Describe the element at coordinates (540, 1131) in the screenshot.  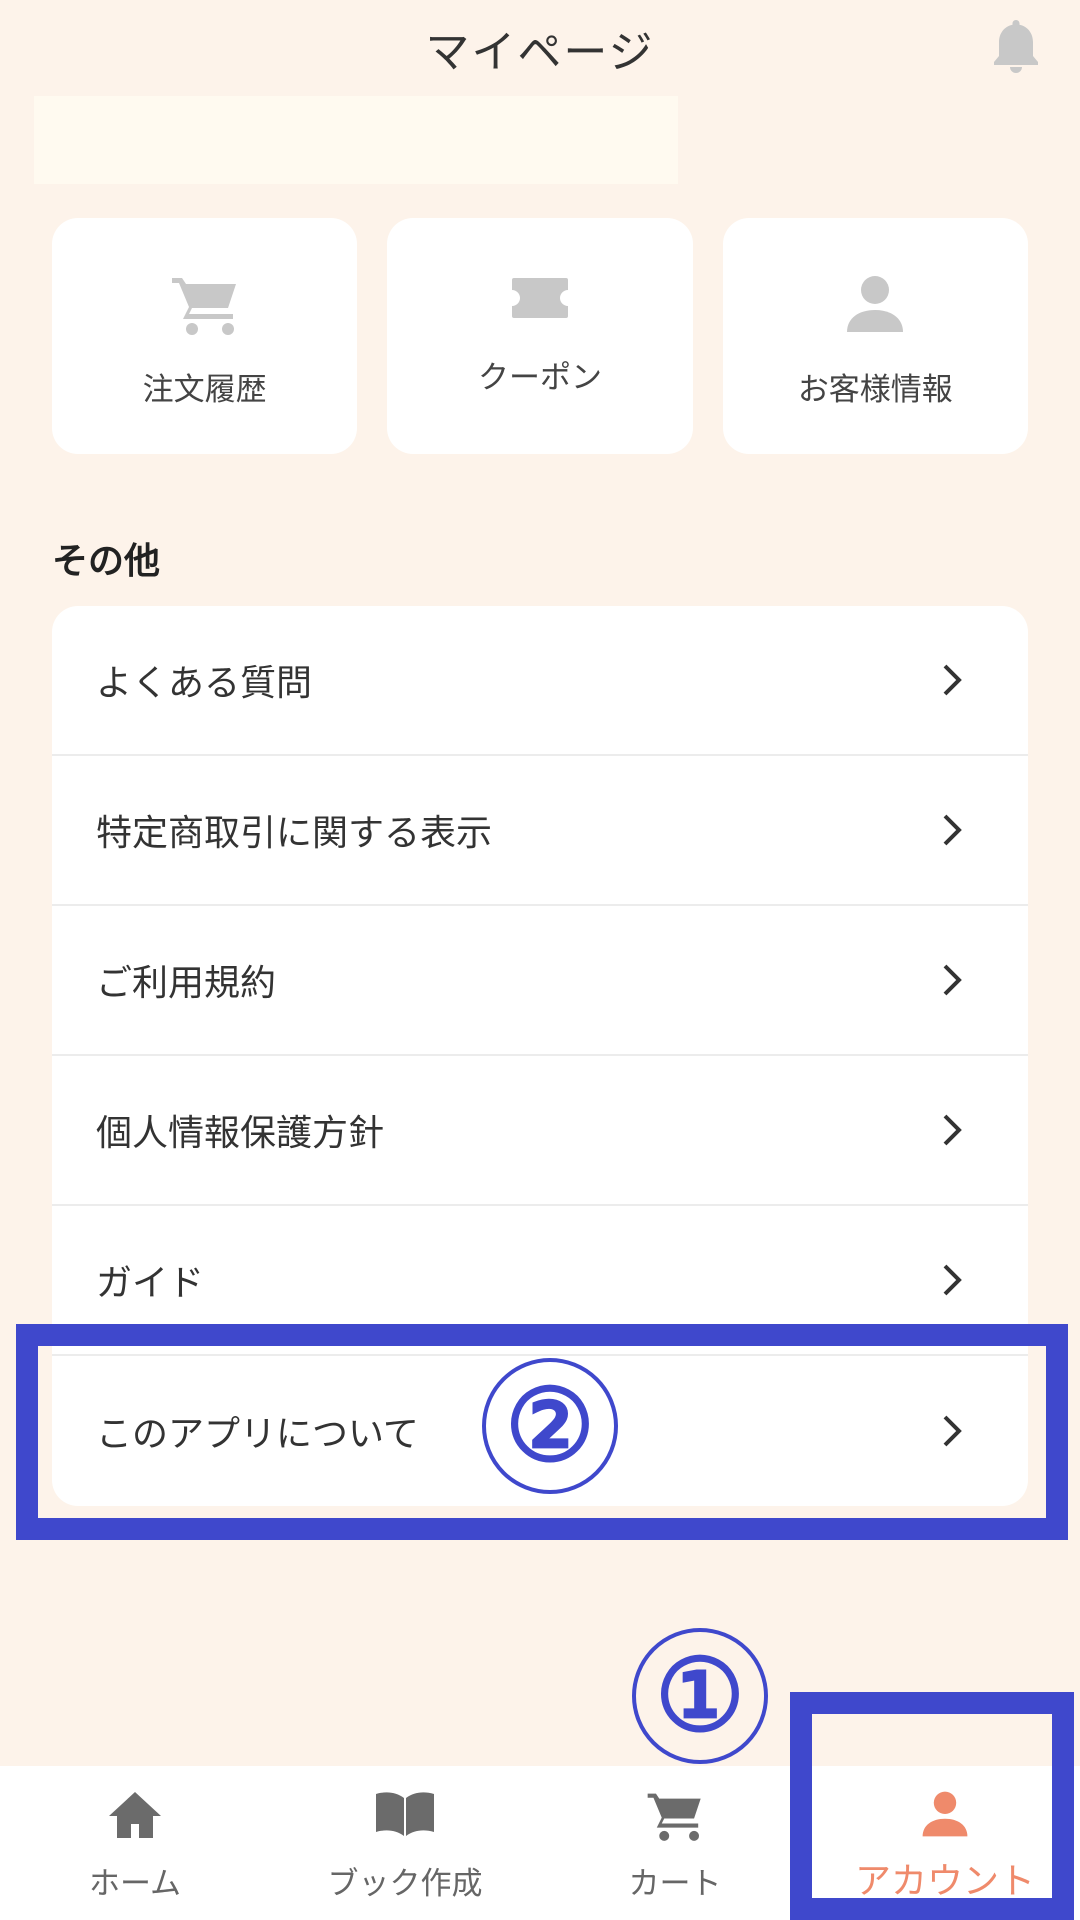
I see `menu-item-privacy: 個人情報保護方針` at that location.